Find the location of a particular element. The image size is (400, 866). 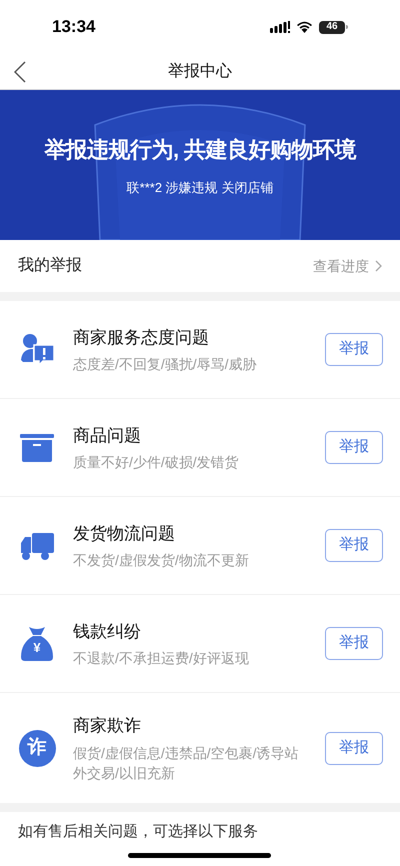

chevron-icon is located at coordinates (378, 266).